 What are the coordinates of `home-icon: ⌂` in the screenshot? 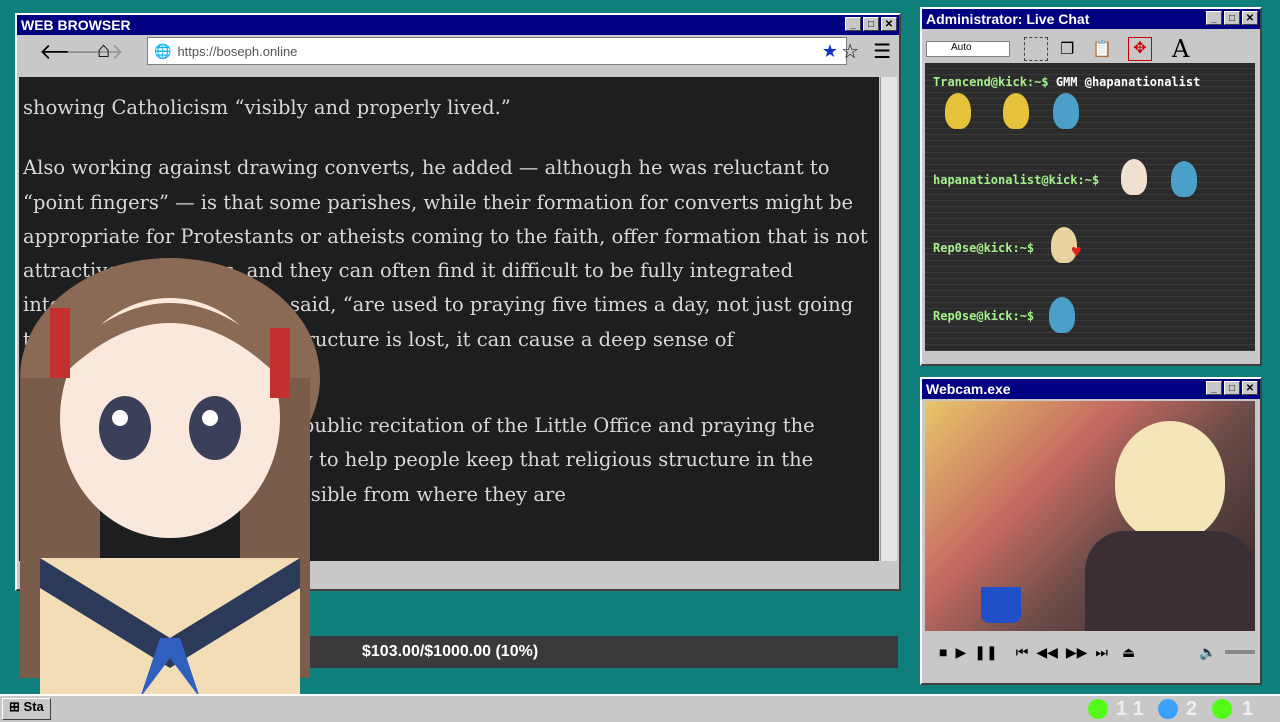 It's located at (103, 50).